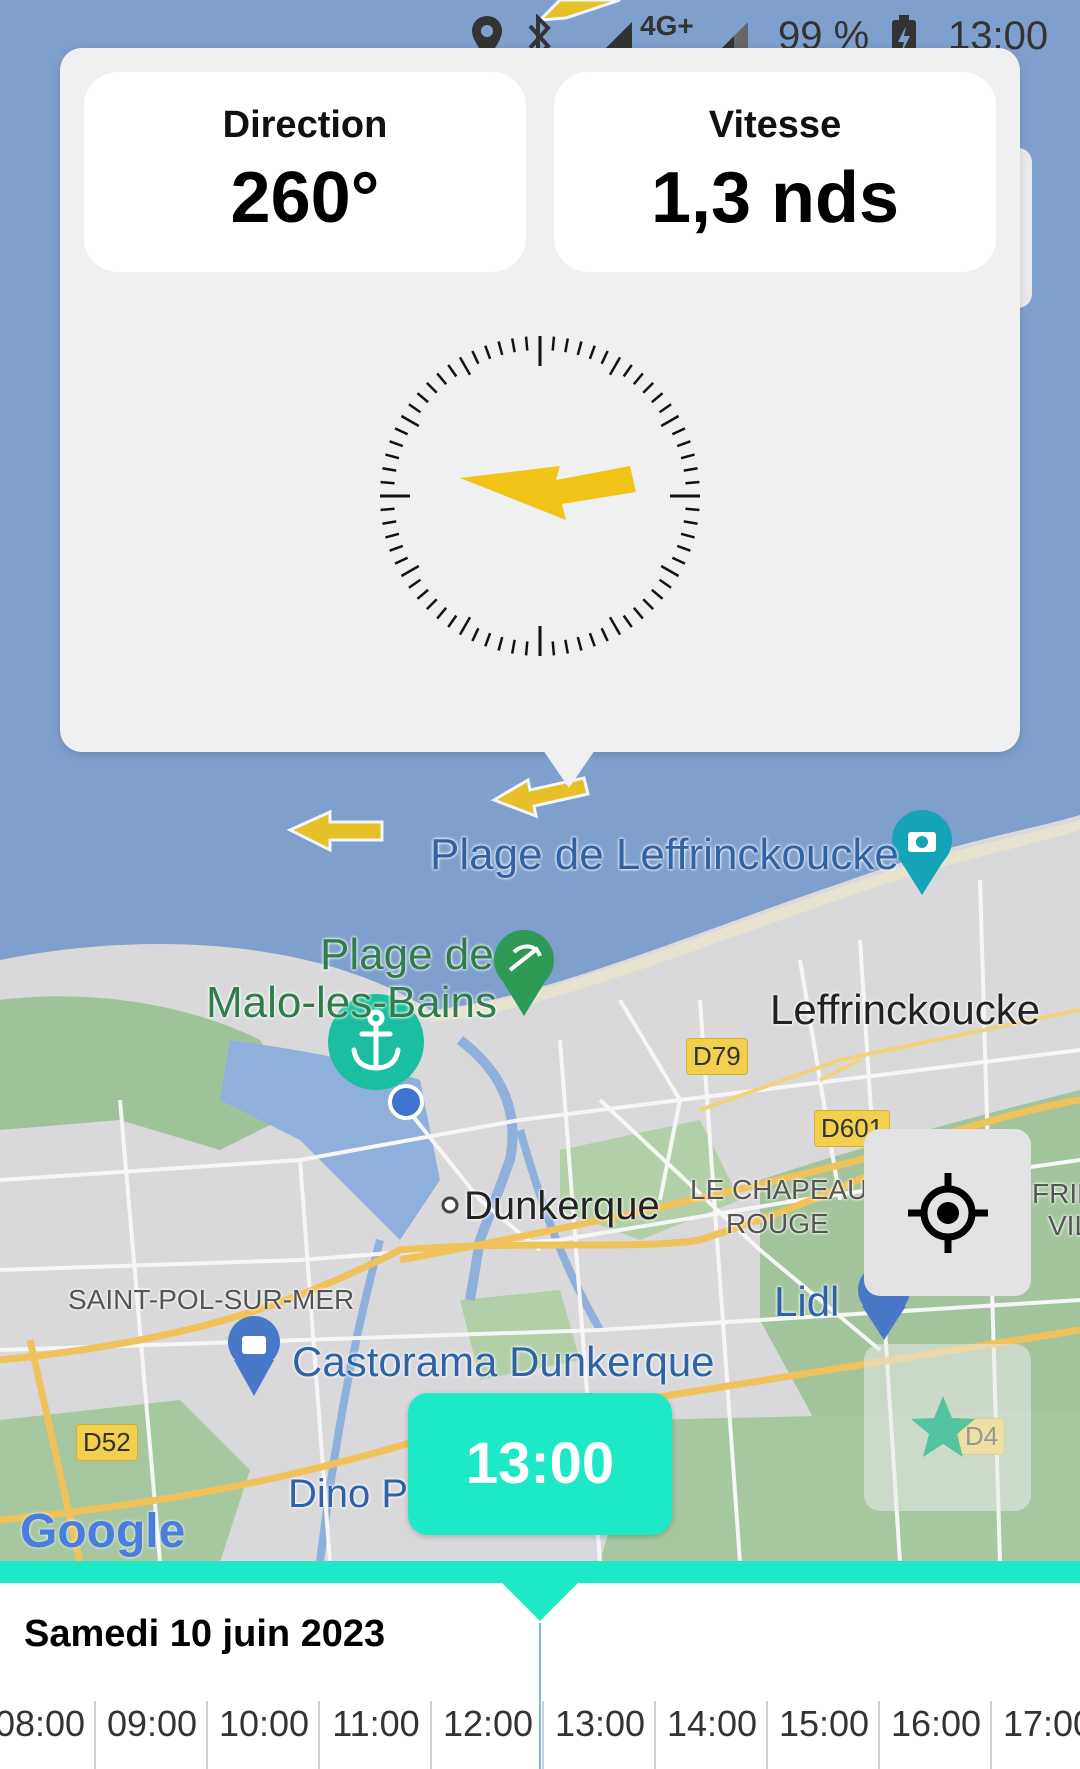 This screenshot has height=1769, width=1080. What do you see at coordinates (488, 1724) in the screenshot?
I see `timeline-hour: 12:00` at bounding box center [488, 1724].